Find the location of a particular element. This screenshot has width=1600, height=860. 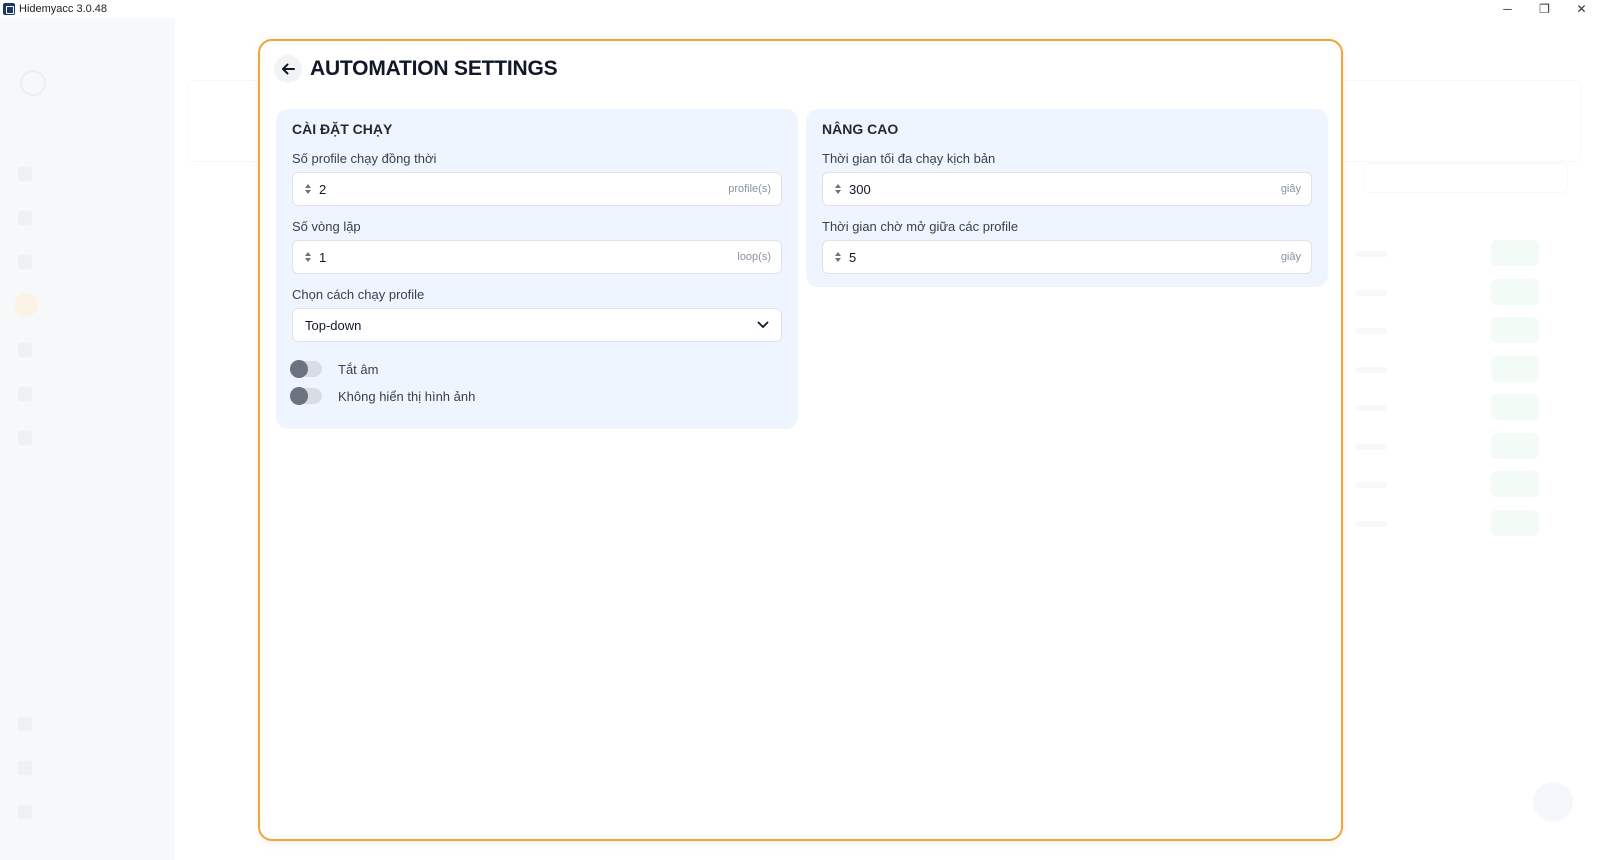

loop-count-label: Số vòng lặp is located at coordinates (326, 226).